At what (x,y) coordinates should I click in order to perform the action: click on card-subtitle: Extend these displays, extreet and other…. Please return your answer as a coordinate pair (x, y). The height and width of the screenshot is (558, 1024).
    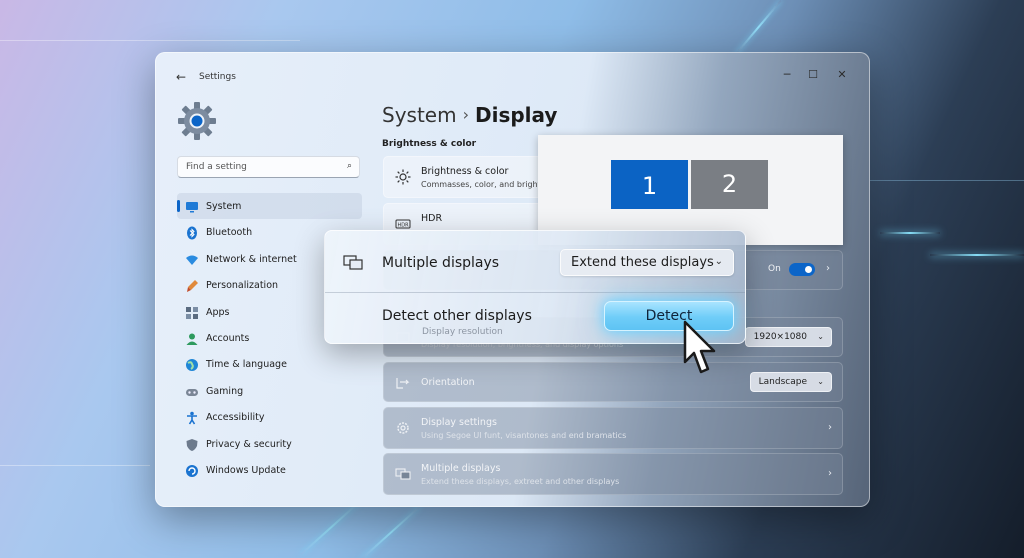
    Looking at the image, I should click on (520, 481).